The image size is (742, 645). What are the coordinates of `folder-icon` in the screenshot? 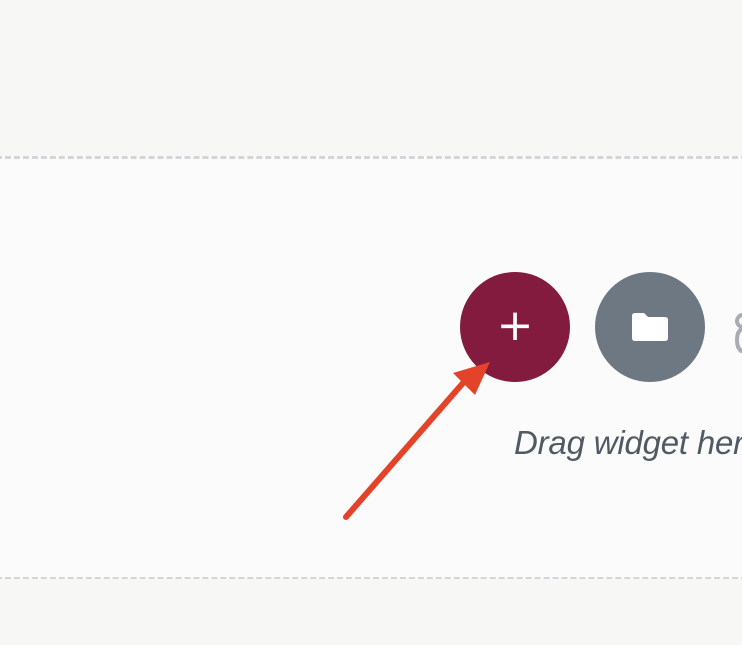 It's located at (650, 327).